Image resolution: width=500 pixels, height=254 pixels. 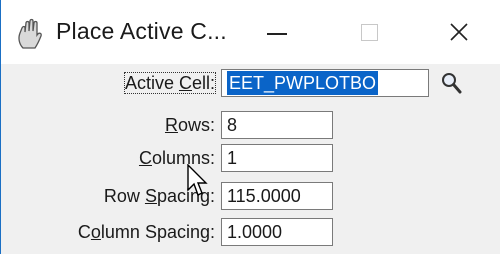 What do you see at coordinates (30, 33) in the screenshot?
I see `microstation-hand-icon` at bounding box center [30, 33].